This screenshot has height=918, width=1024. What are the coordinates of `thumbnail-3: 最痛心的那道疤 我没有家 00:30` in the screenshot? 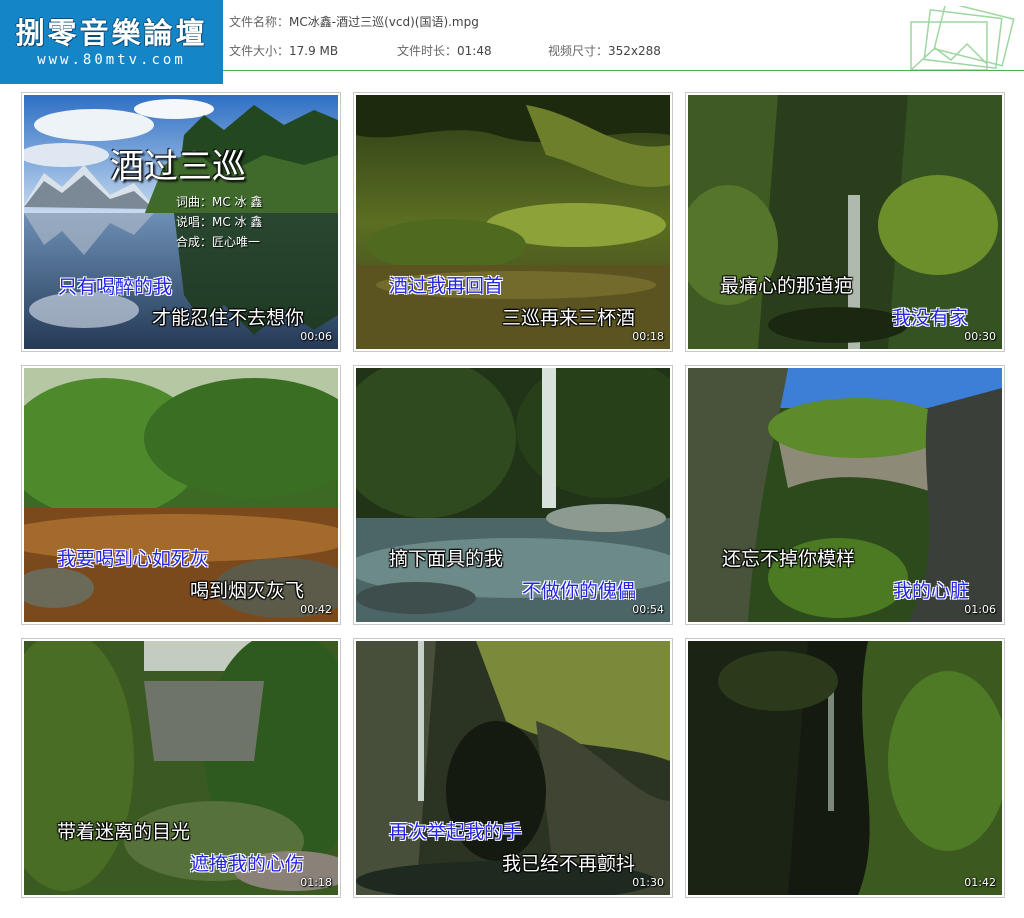 It's located at (845, 222).